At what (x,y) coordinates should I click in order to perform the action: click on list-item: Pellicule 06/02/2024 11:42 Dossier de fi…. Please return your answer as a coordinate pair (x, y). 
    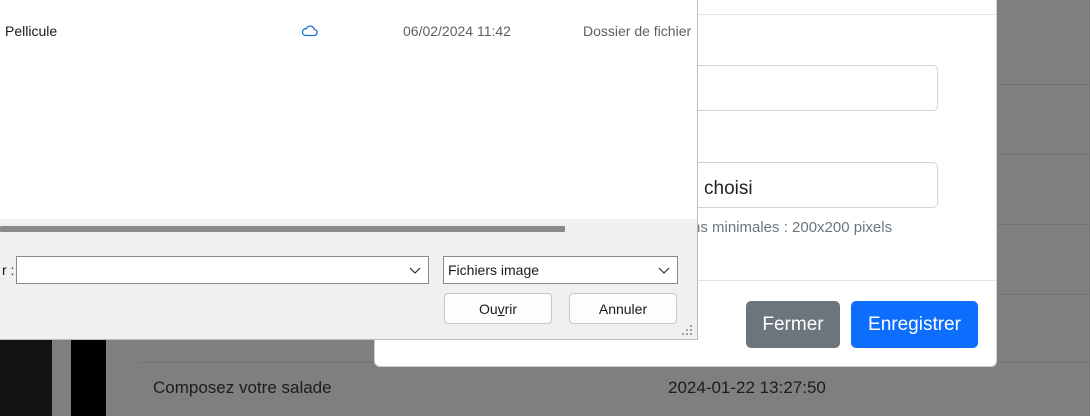
    Looking at the image, I should click on (348, 31).